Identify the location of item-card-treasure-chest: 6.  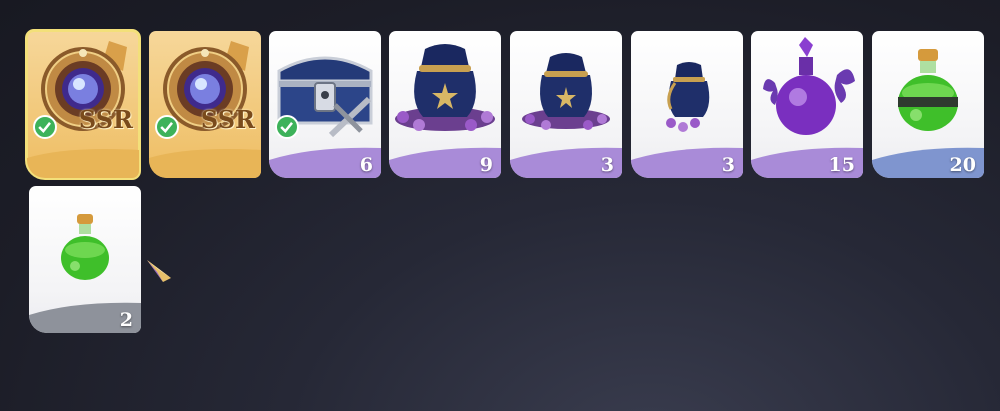
(325, 104).